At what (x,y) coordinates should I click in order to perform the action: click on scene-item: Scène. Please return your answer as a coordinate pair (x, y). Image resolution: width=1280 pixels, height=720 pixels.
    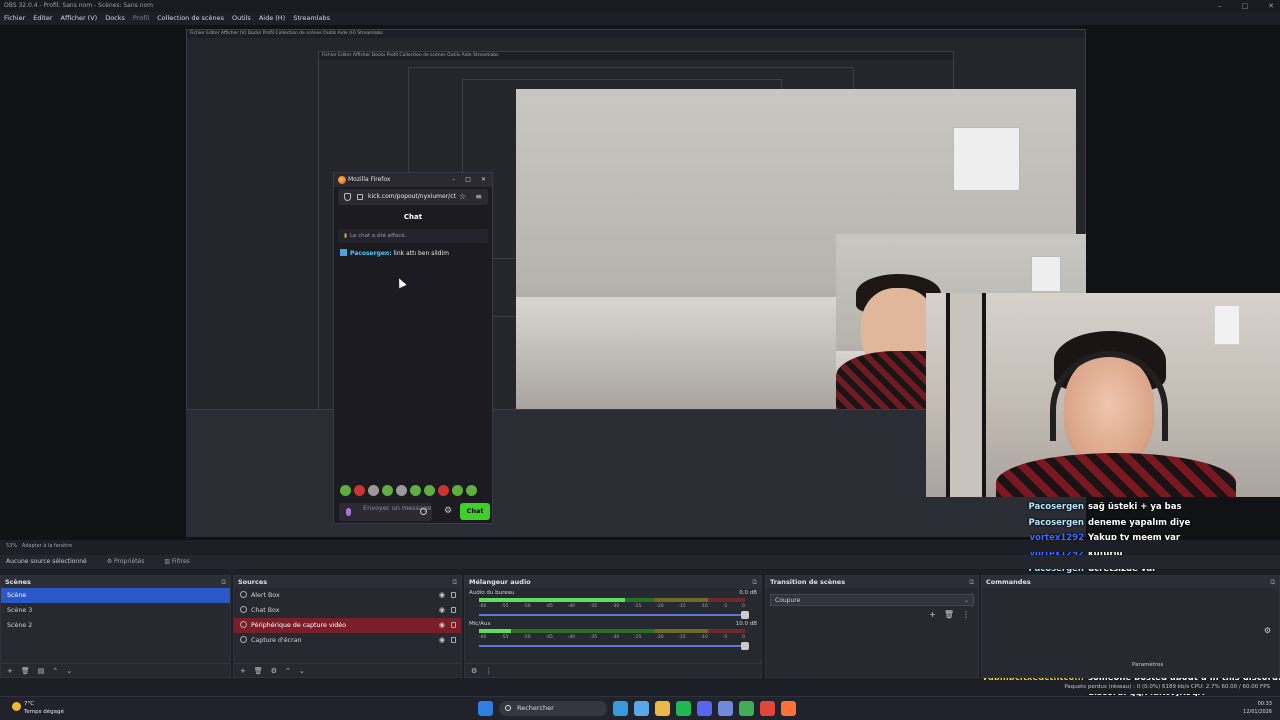
    Looking at the image, I should click on (115, 595).